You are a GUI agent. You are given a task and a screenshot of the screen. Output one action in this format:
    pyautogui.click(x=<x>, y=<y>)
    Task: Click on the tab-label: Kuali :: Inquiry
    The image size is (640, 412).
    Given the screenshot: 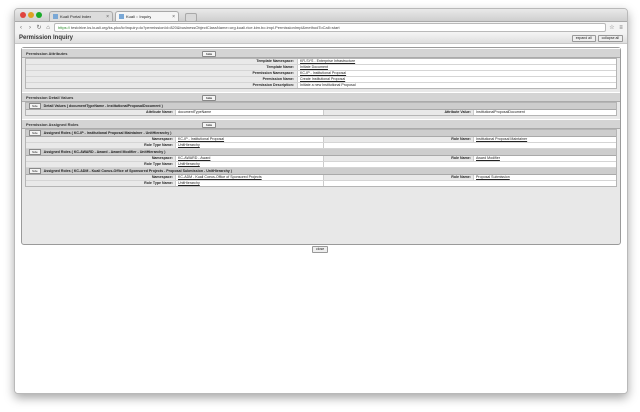 What is the action you would take?
    pyautogui.click(x=139, y=16)
    